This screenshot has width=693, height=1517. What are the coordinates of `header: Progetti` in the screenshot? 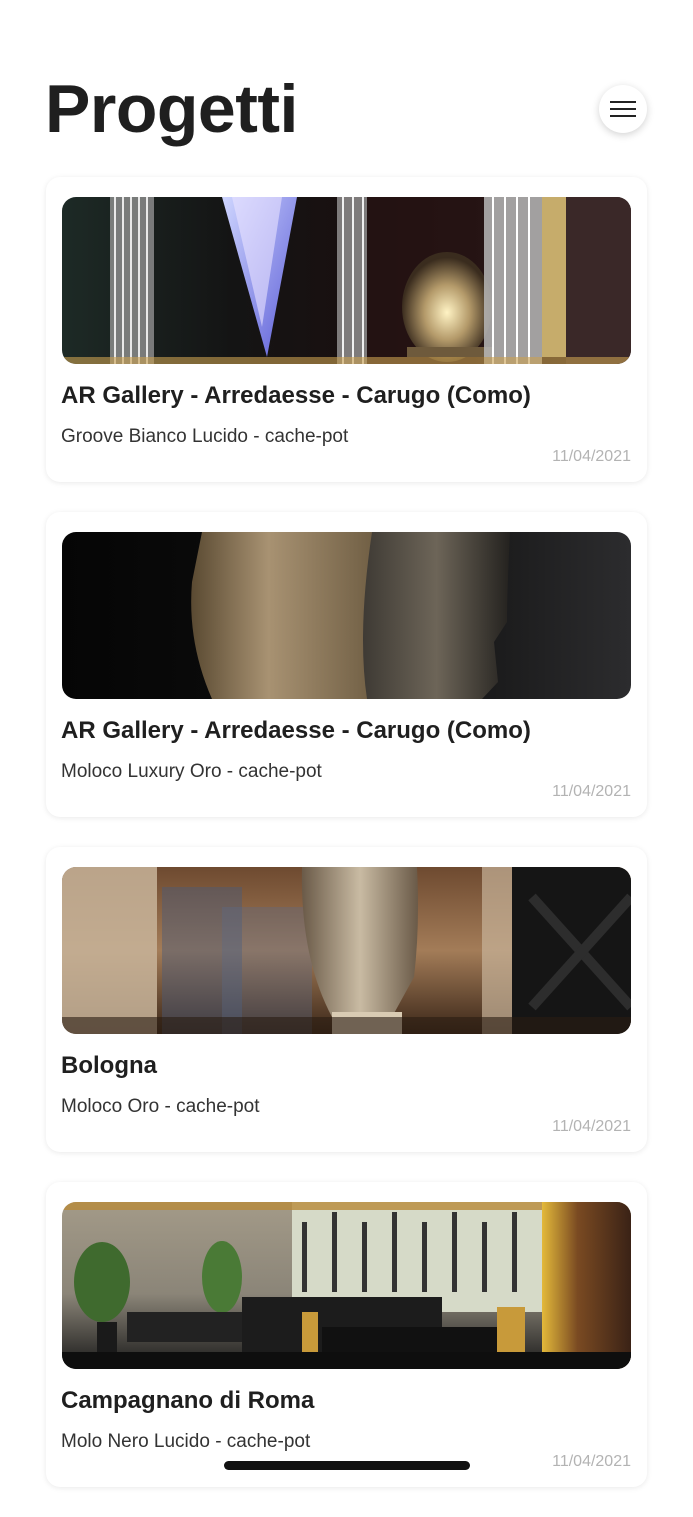 It's located at (346, 88).